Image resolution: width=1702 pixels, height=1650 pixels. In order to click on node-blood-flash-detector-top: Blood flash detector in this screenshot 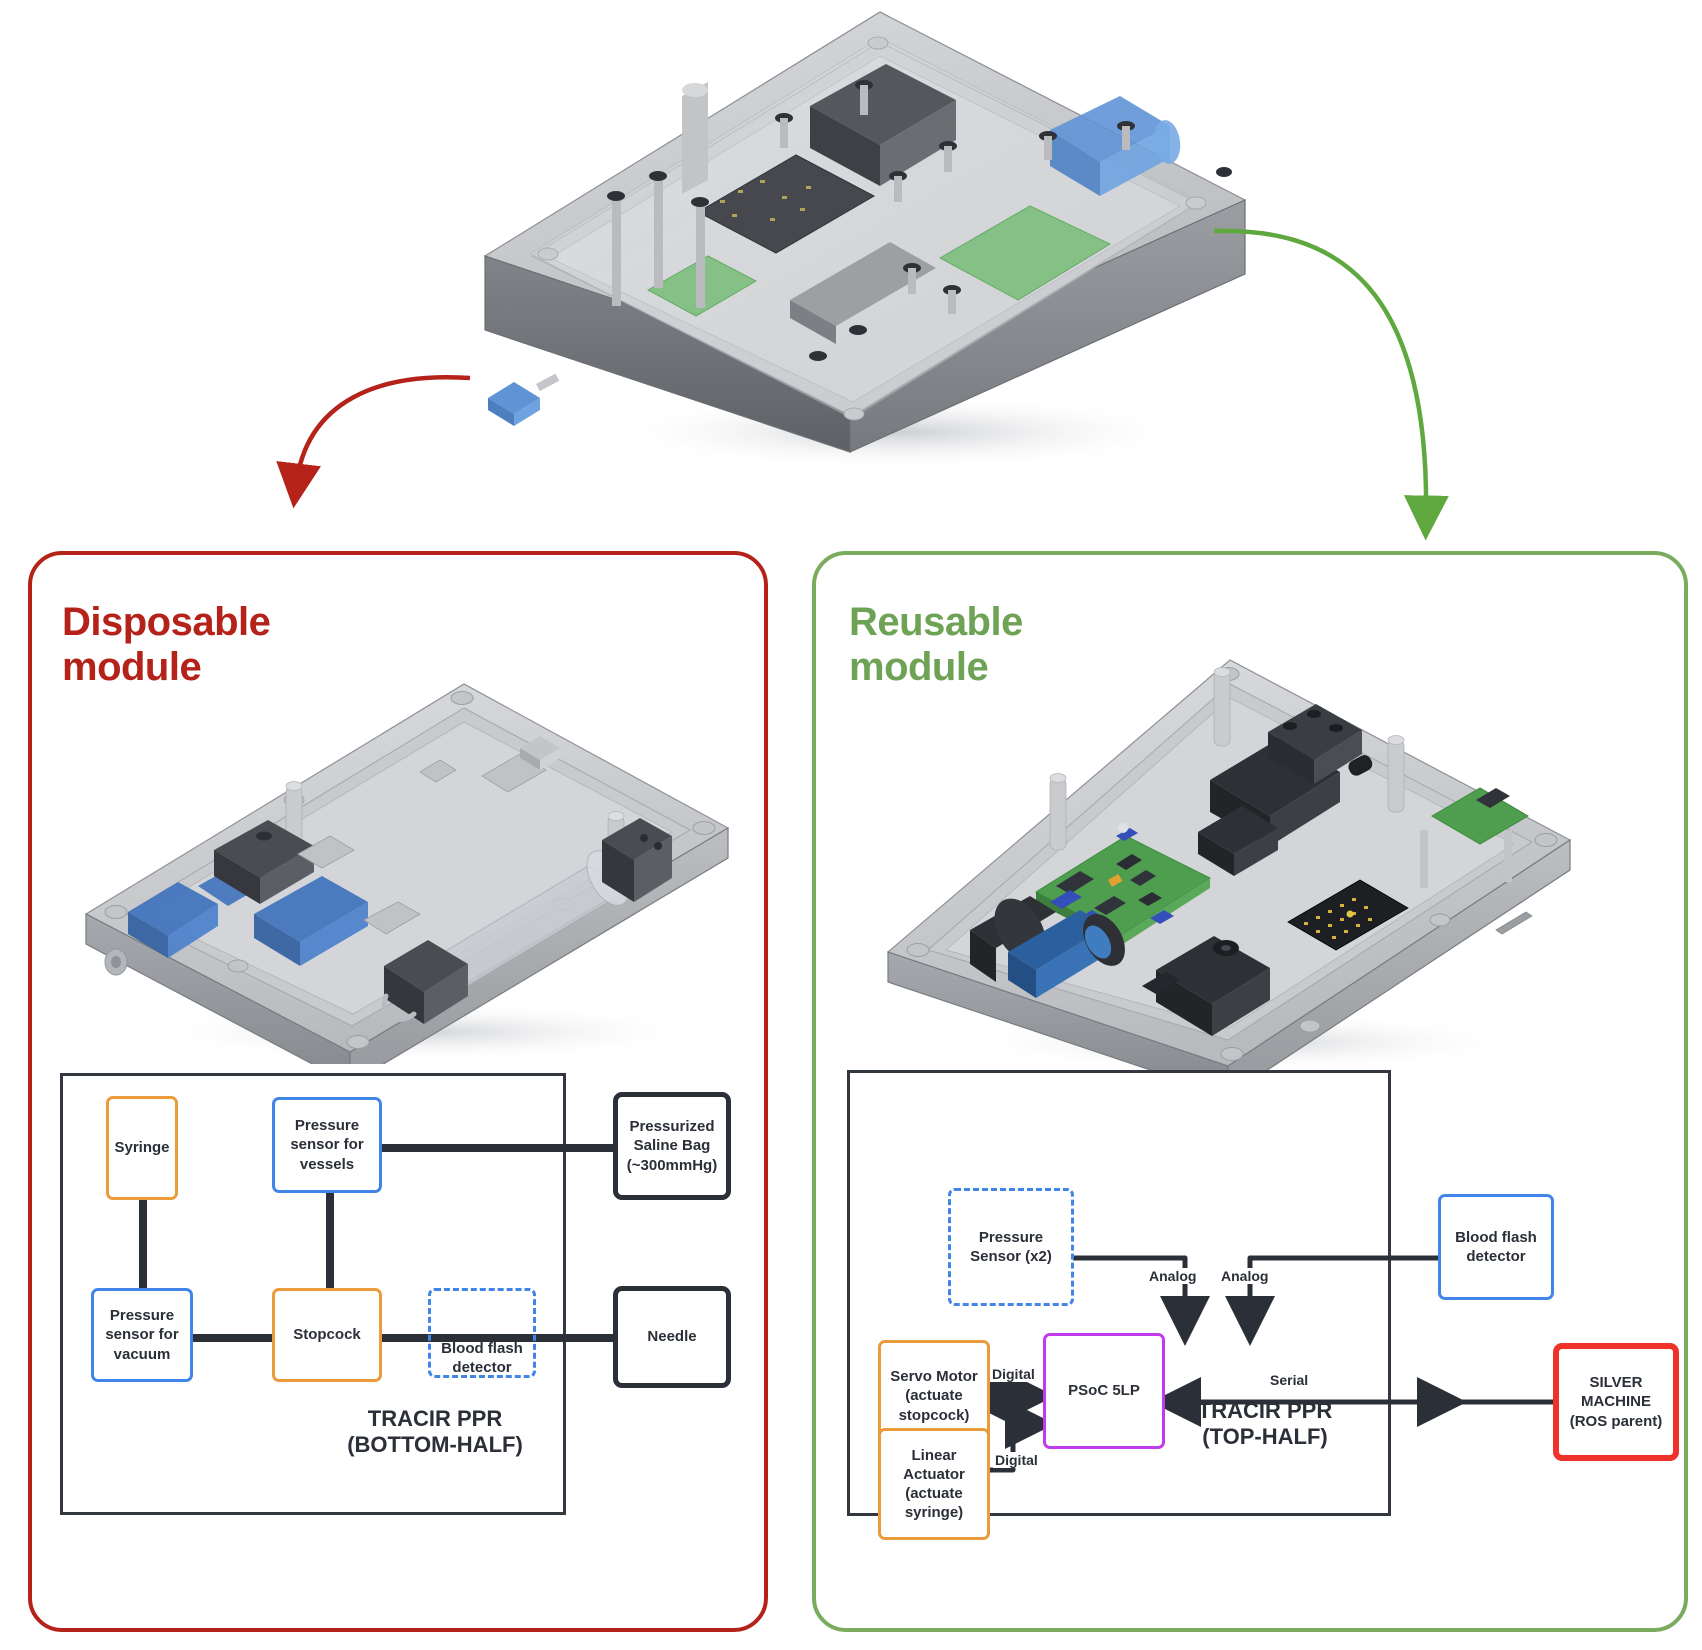, I will do `click(1496, 1247)`.